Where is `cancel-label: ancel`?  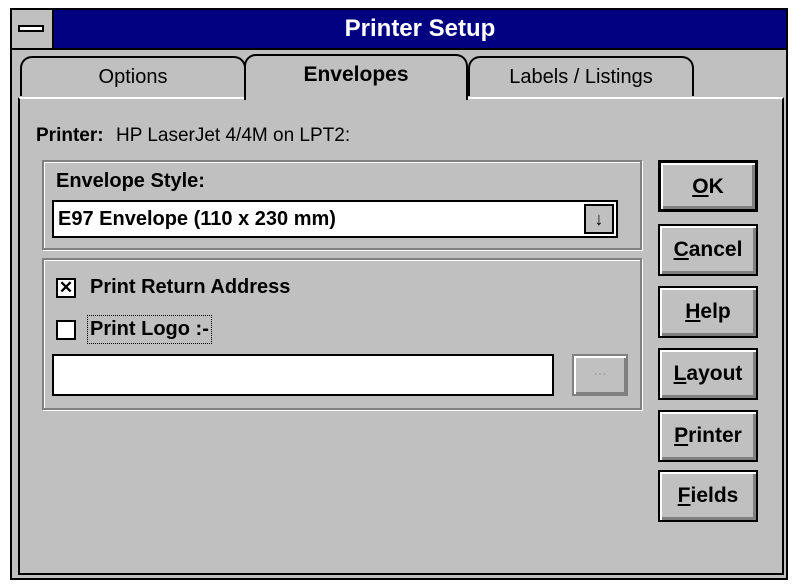
cancel-label: ancel is located at coordinates (715, 249).